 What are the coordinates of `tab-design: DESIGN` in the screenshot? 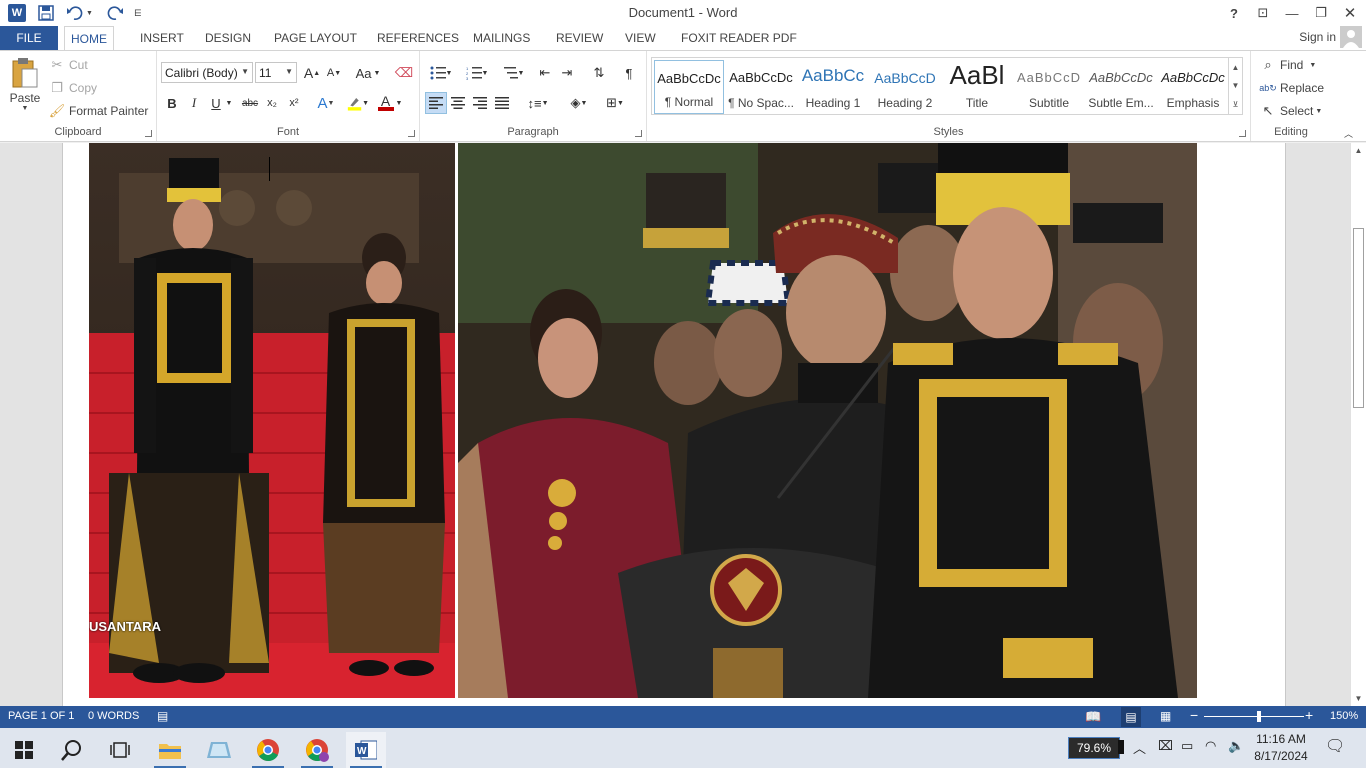 It's located at (228, 38).